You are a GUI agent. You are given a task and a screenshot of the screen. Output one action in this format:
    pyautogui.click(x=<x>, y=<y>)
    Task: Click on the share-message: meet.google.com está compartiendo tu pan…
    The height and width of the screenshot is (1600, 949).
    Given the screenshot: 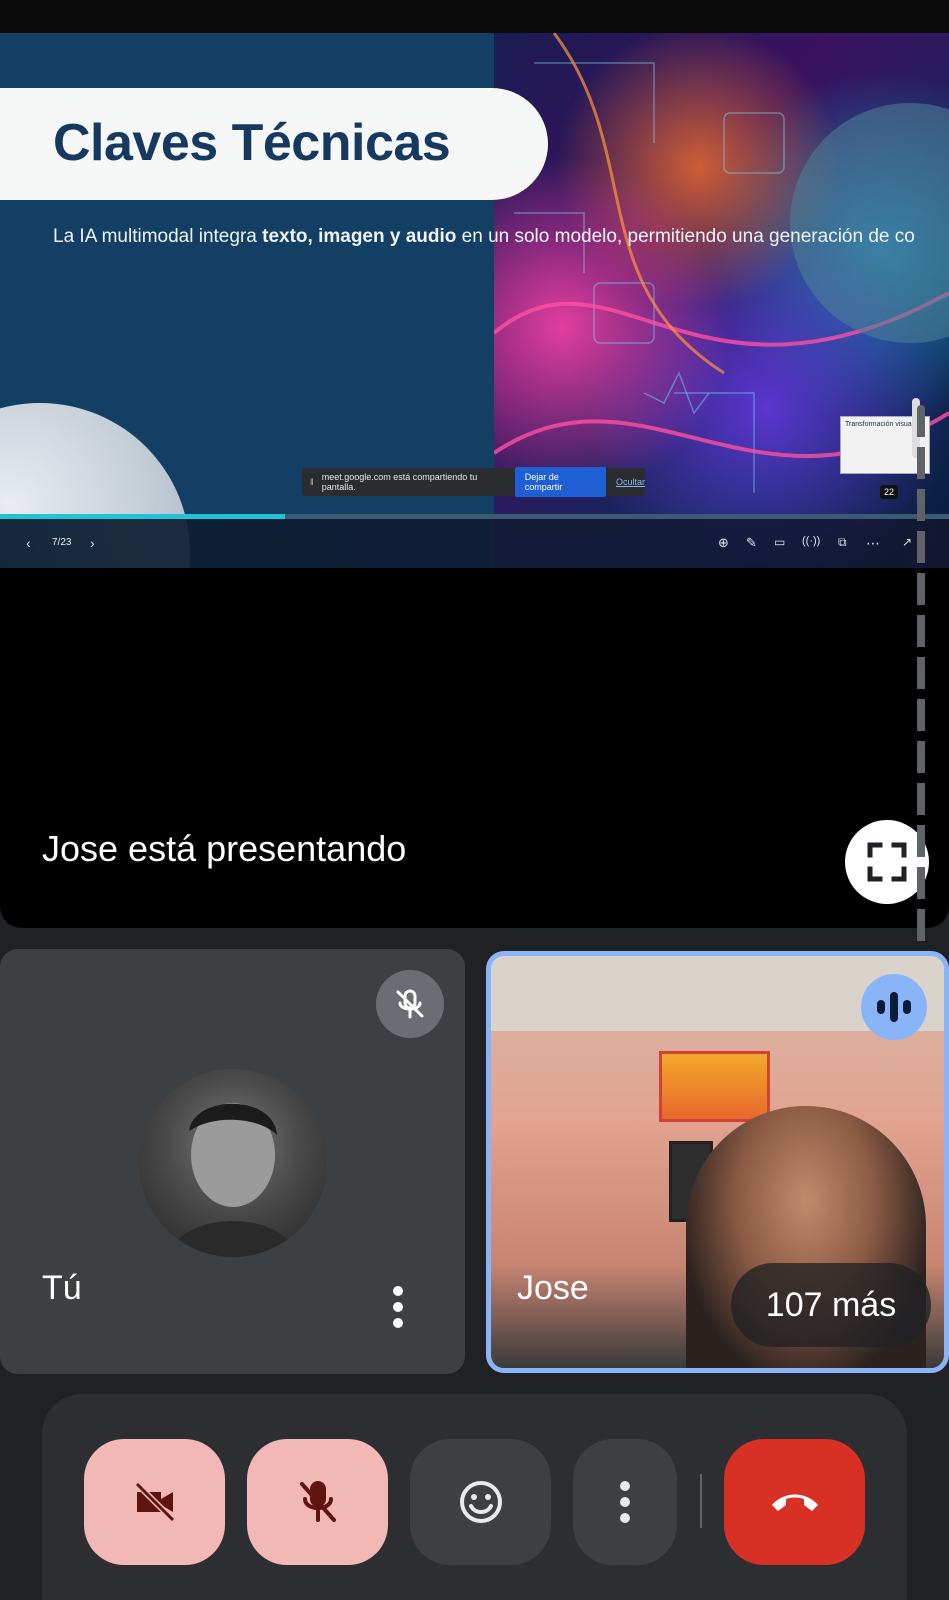 What is the action you would take?
    pyautogui.click(x=399, y=482)
    